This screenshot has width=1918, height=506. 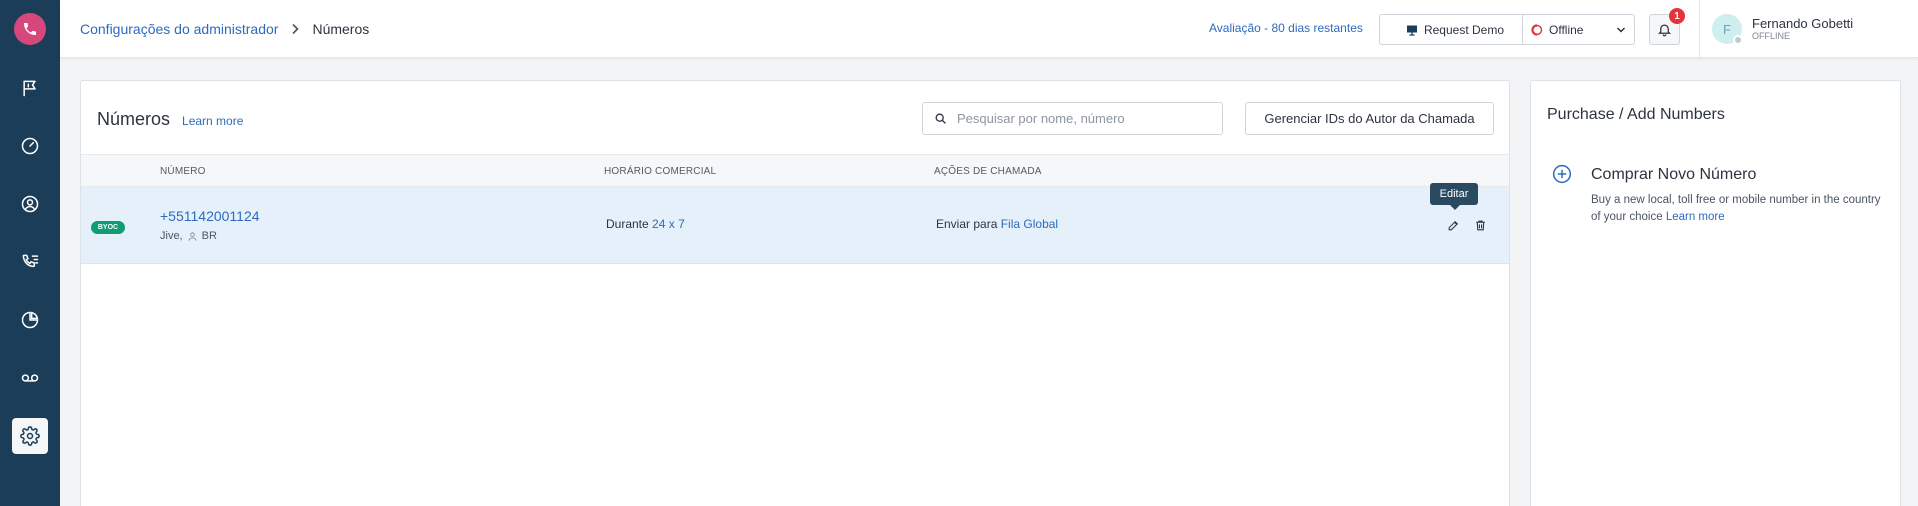 What do you see at coordinates (940, 118) in the screenshot?
I see `search-icon` at bounding box center [940, 118].